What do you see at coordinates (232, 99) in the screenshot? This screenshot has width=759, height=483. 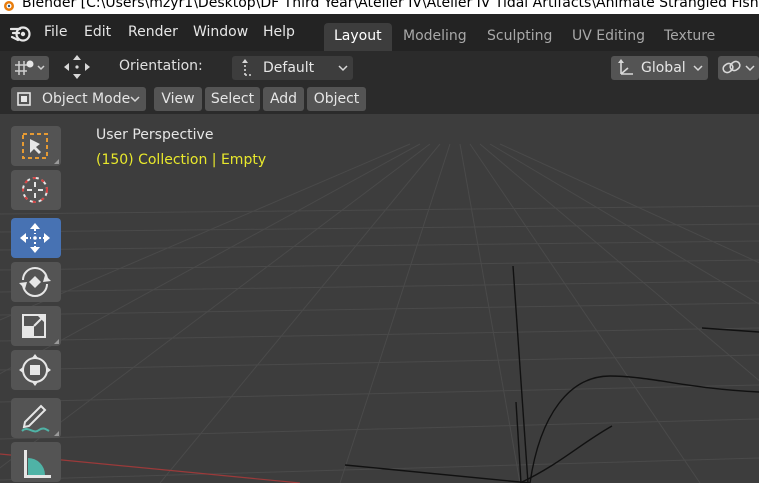 I see `select-menu: Select` at bounding box center [232, 99].